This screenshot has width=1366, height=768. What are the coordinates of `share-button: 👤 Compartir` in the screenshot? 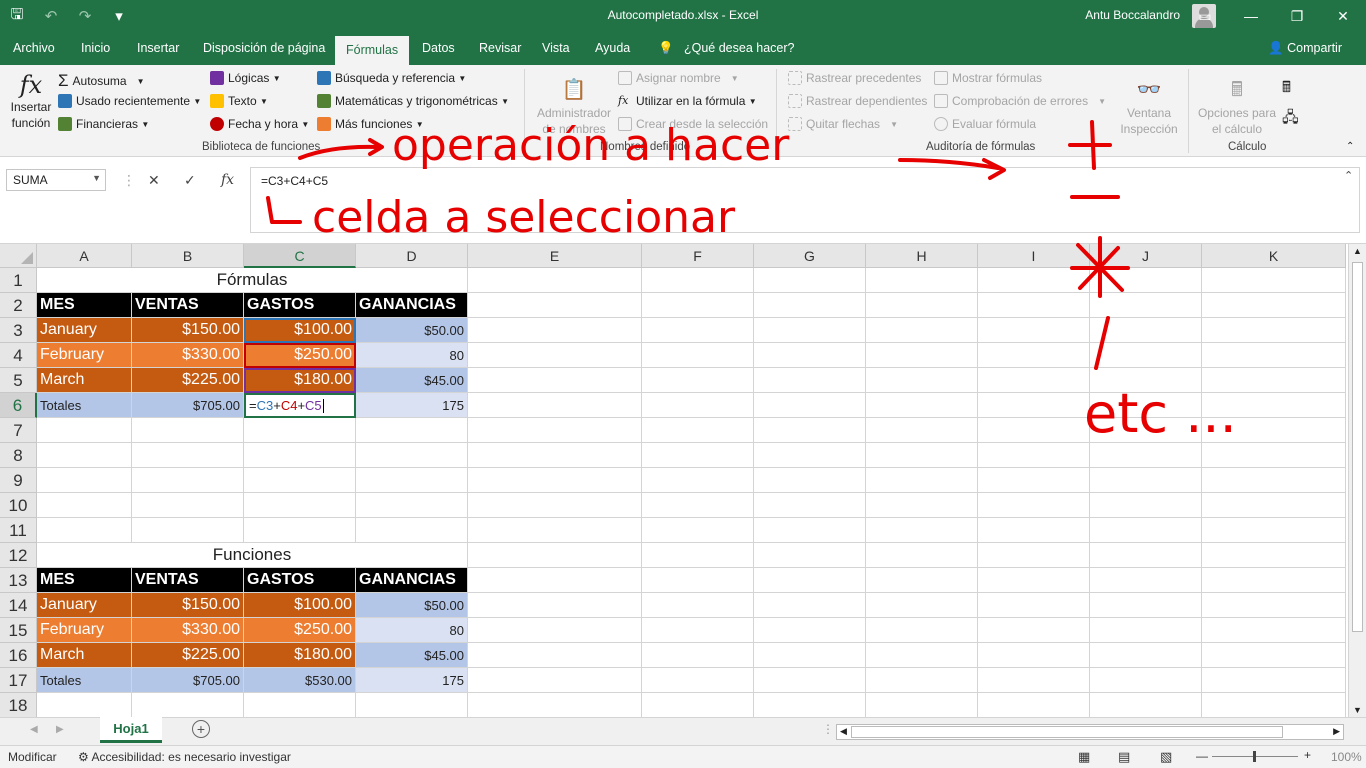 It's located at (1305, 48).